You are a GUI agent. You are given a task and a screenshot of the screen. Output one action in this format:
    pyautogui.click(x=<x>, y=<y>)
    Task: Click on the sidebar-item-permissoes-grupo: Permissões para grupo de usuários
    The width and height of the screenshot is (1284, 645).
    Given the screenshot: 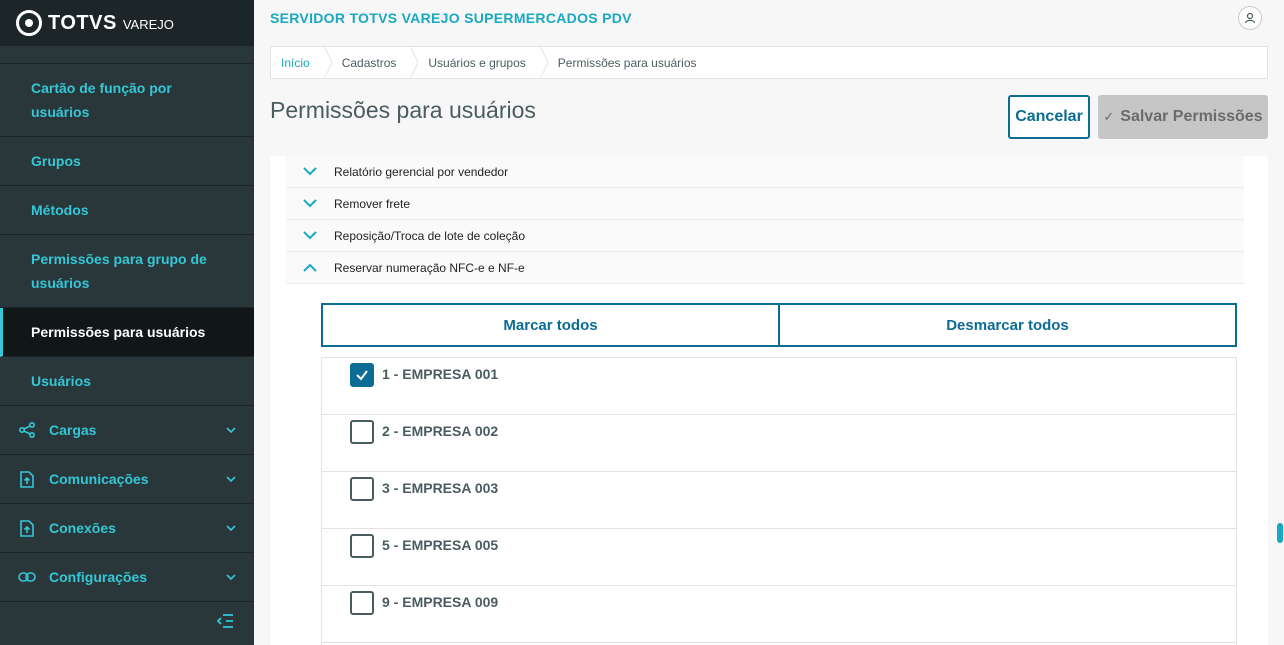 What is the action you would take?
    pyautogui.click(x=127, y=271)
    